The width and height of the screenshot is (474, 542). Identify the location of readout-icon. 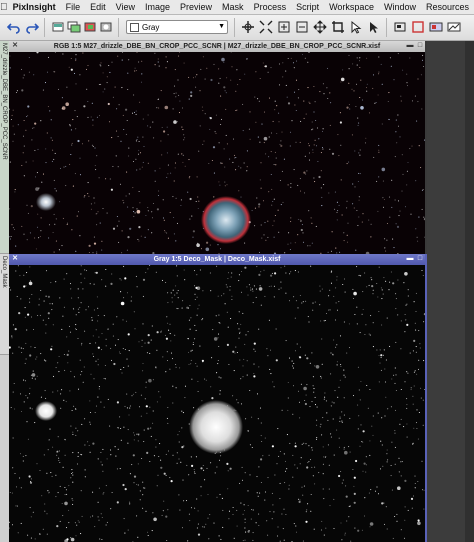
(356, 27).